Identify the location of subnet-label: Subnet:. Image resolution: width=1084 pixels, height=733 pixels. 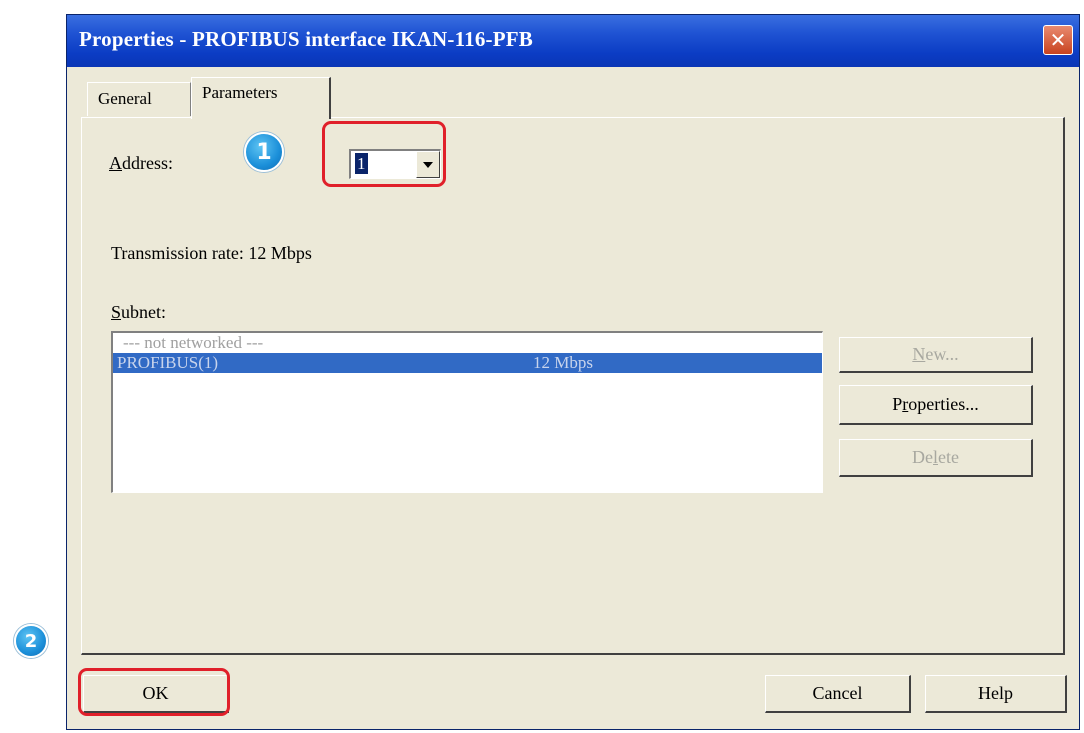
(138, 312).